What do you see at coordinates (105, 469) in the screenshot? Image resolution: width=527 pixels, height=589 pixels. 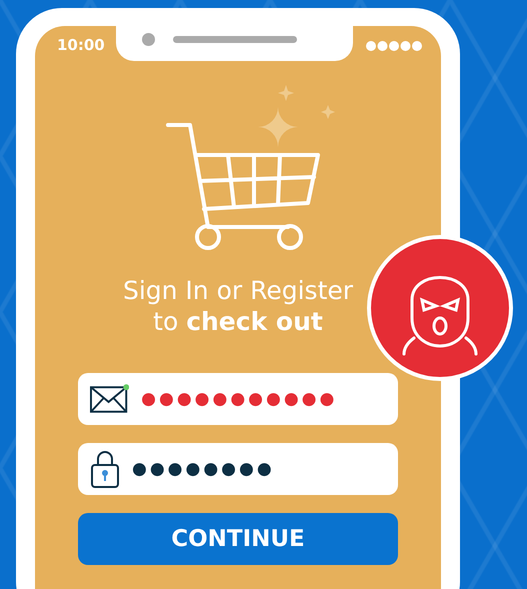 I see `padlock-icon` at bounding box center [105, 469].